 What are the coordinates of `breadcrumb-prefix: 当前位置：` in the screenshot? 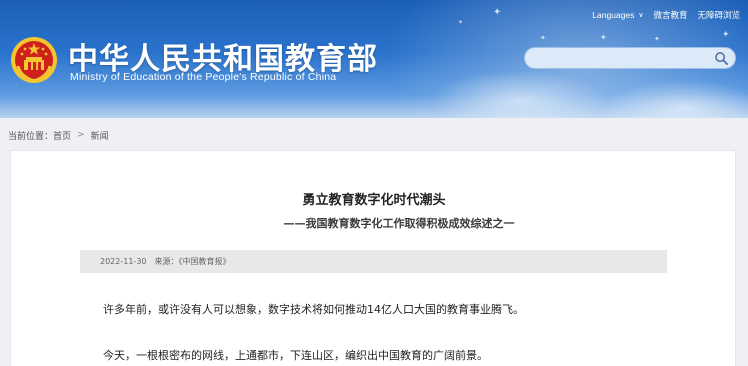 It's located at (31, 136).